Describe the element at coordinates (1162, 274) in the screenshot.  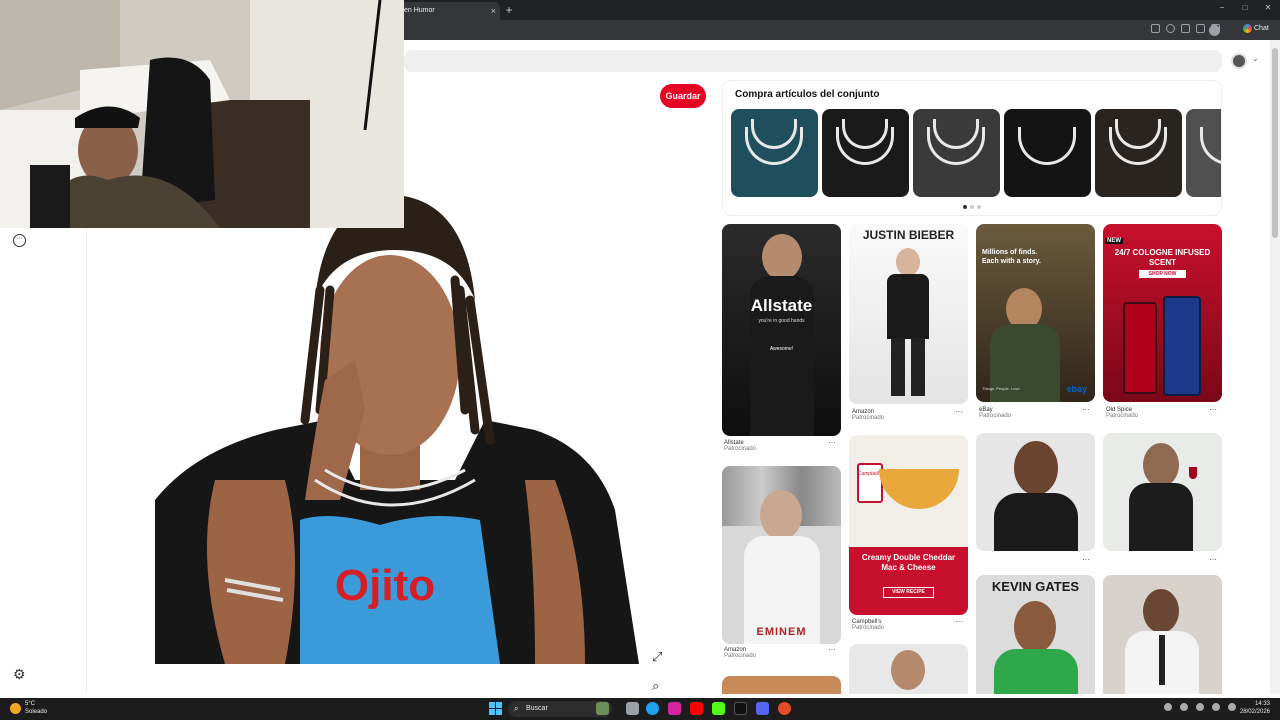
I see `old-spice-cta: SHOP NOW` at that location.